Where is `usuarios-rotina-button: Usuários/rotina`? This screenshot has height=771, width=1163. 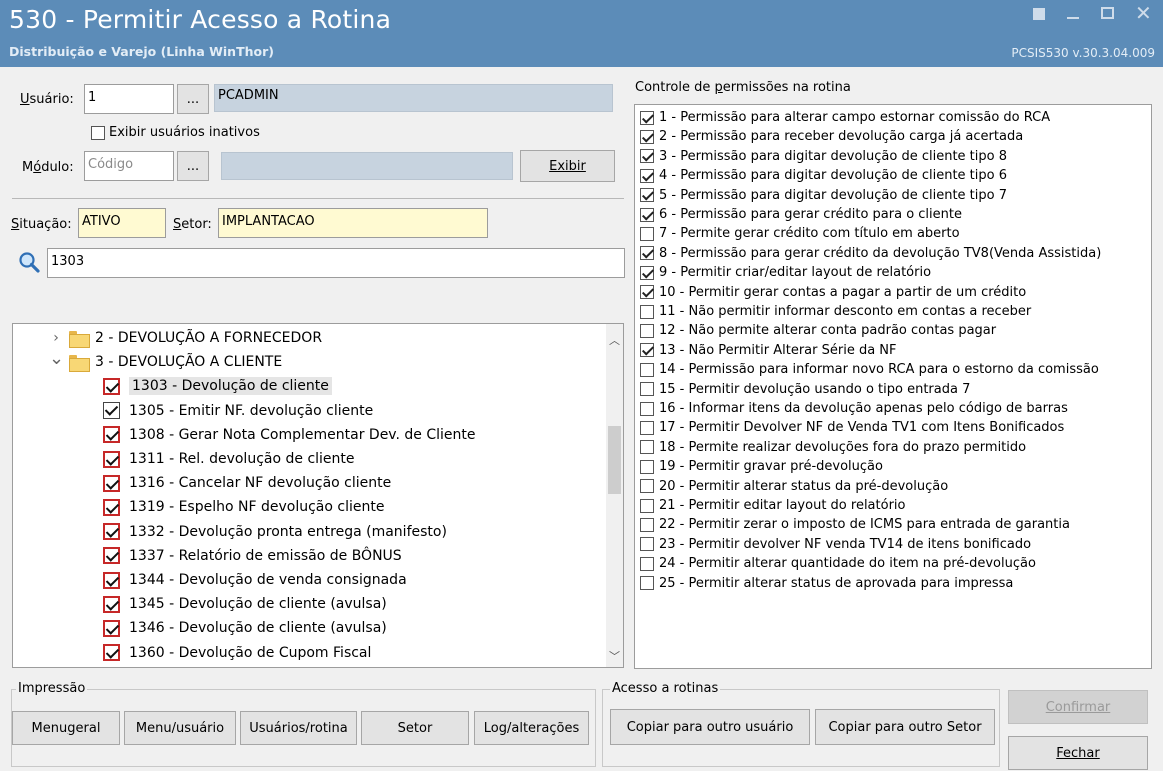 usuarios-rotina-button: Usuários/rotina is located at coordinates (298, 728).